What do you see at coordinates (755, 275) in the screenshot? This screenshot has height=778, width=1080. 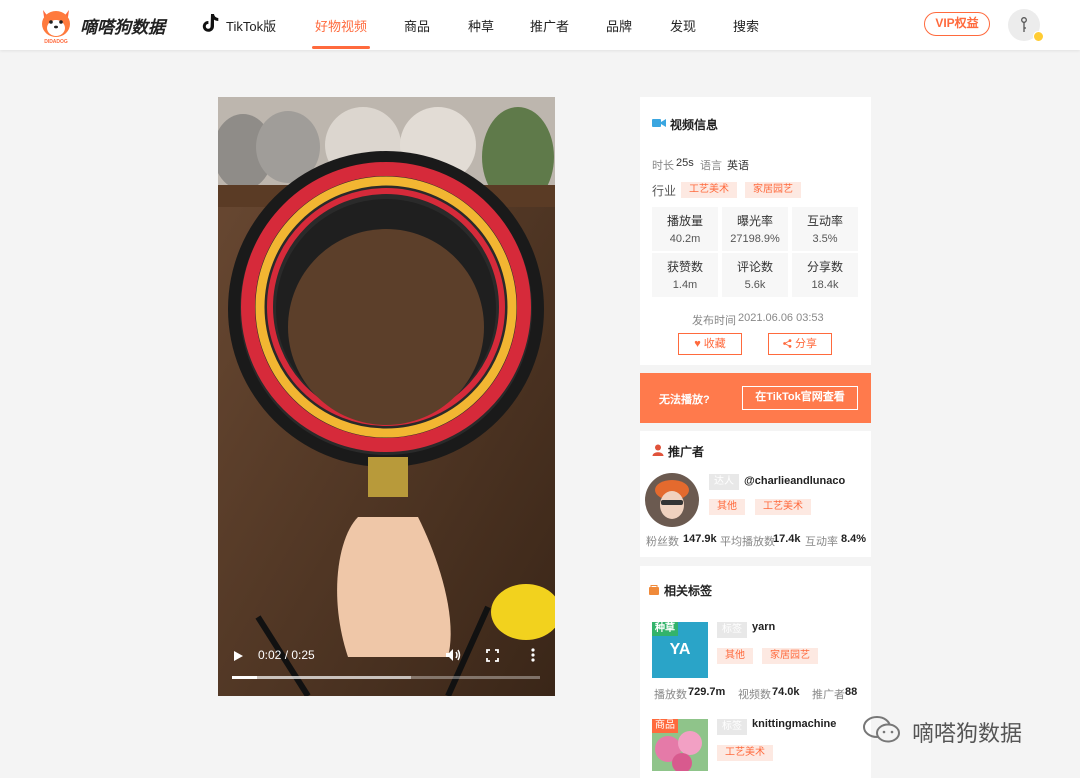 I see `stat-comments: 评论数 5.6k` at bounding box center [755, 275].